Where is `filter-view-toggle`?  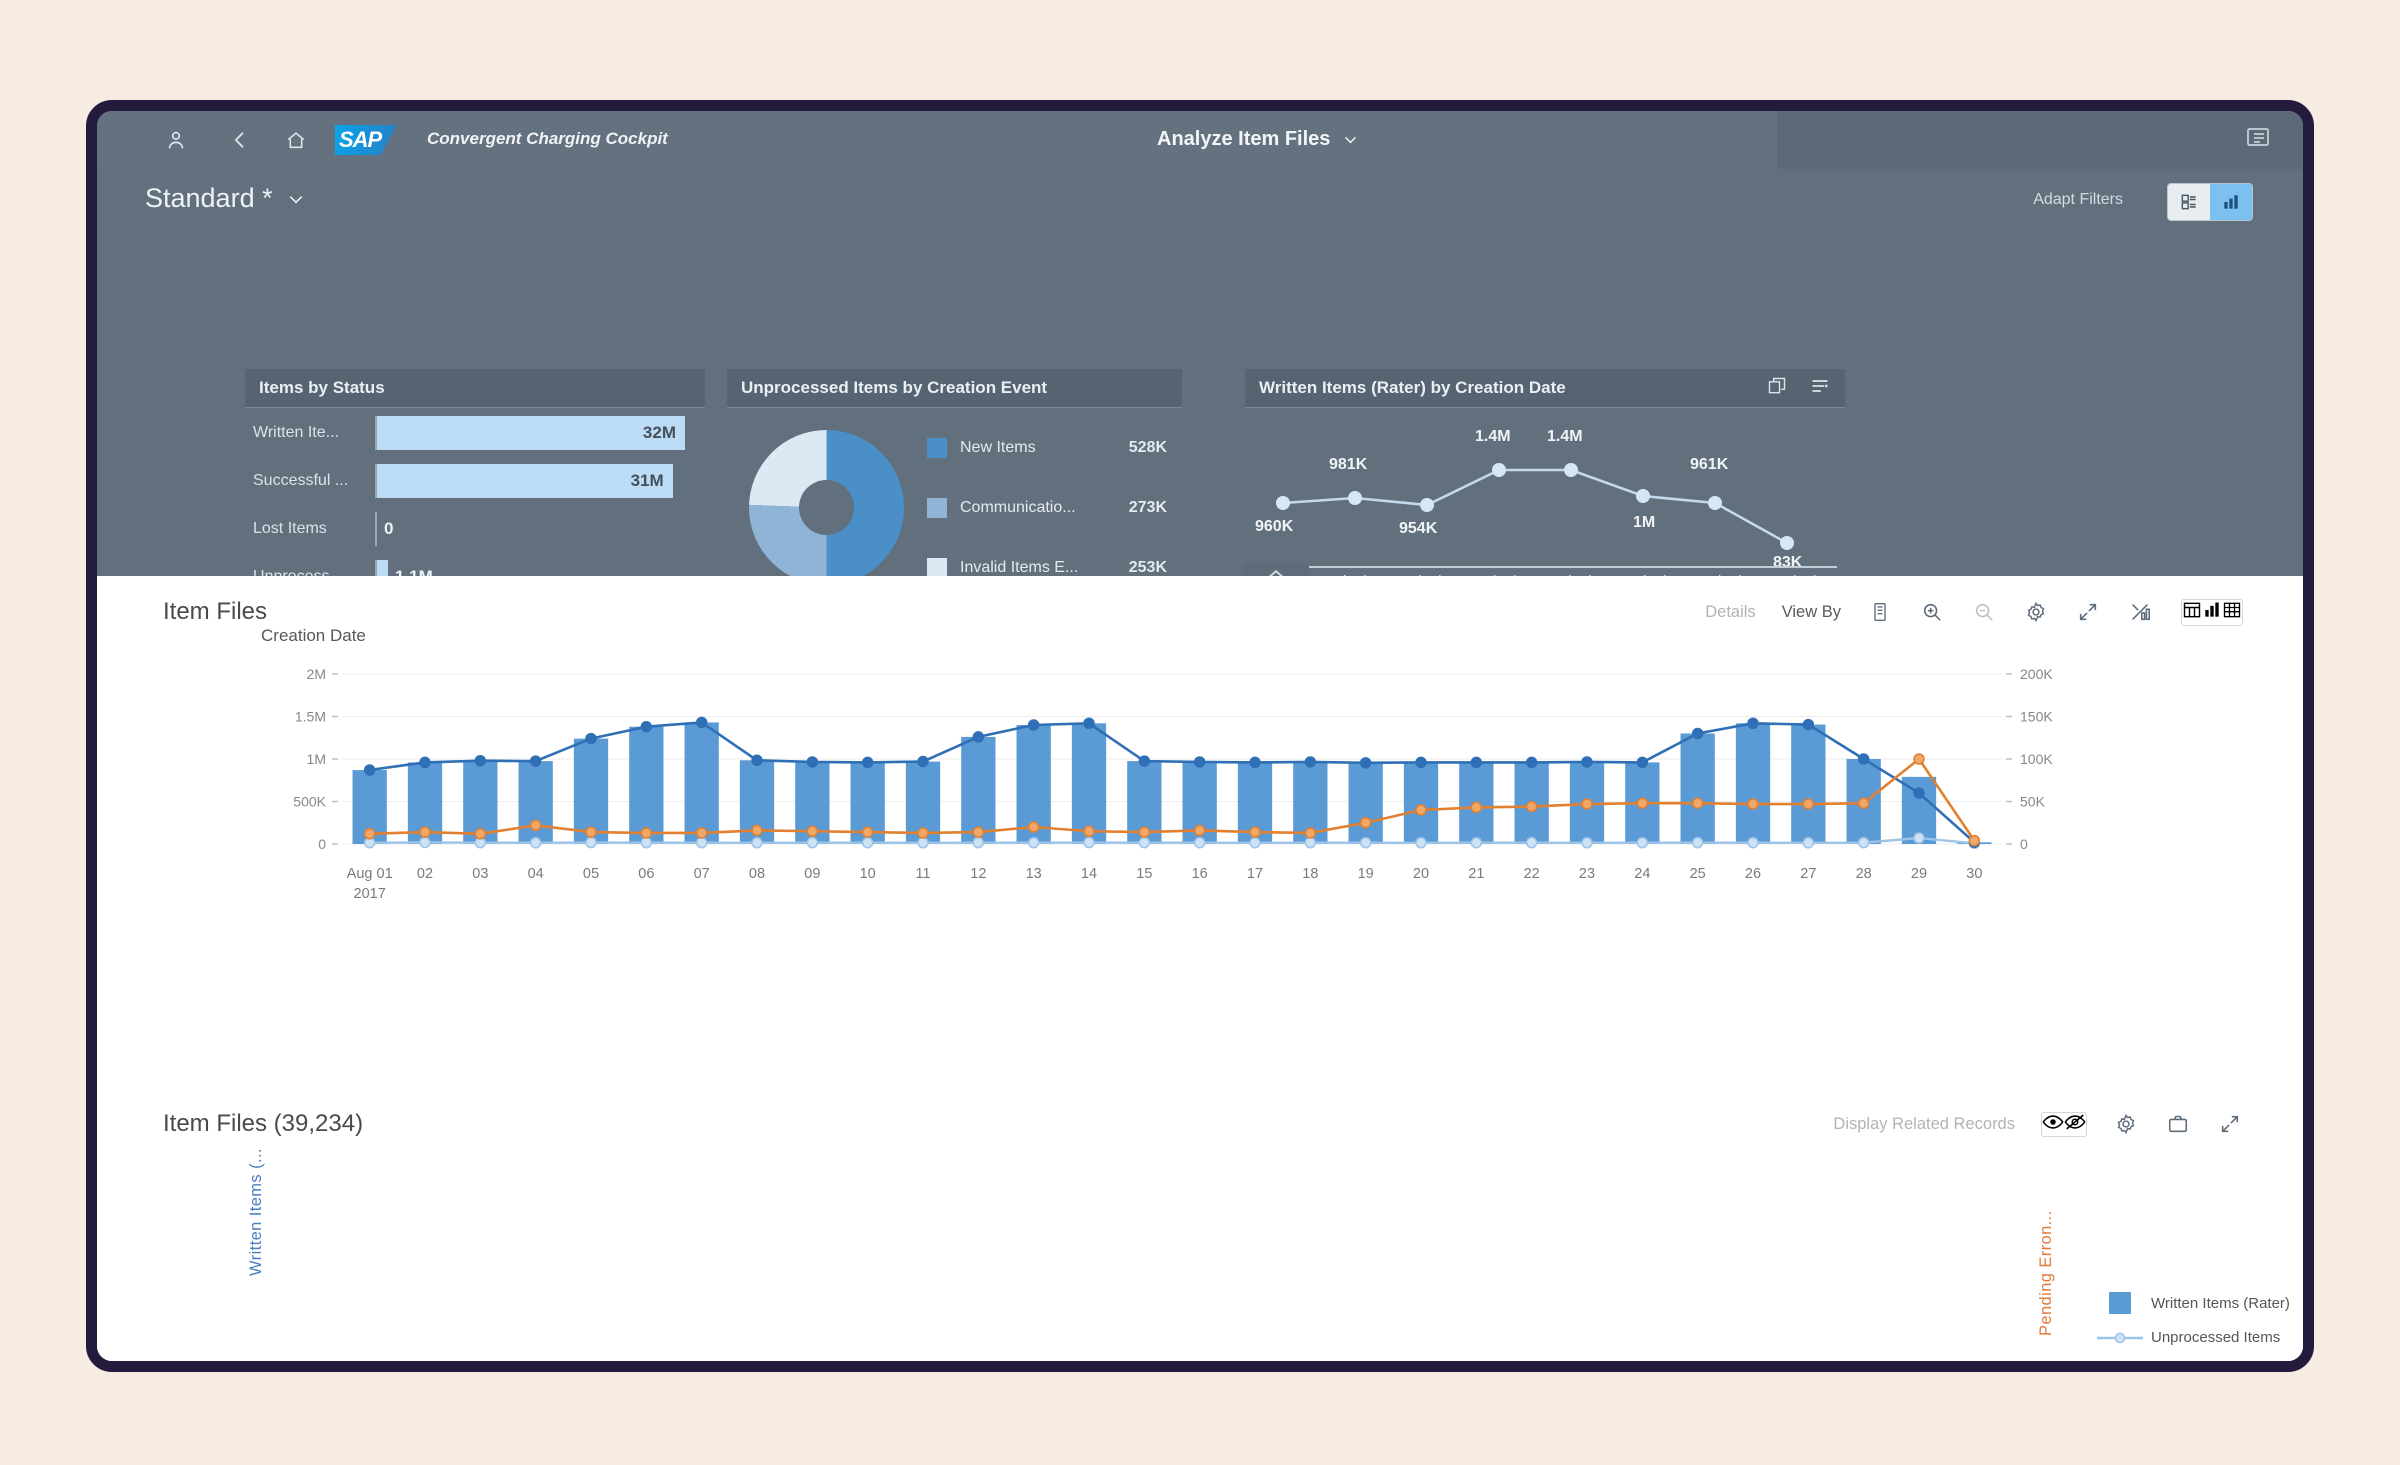 filter-view-toggle is located at coordinates (2189, 202).